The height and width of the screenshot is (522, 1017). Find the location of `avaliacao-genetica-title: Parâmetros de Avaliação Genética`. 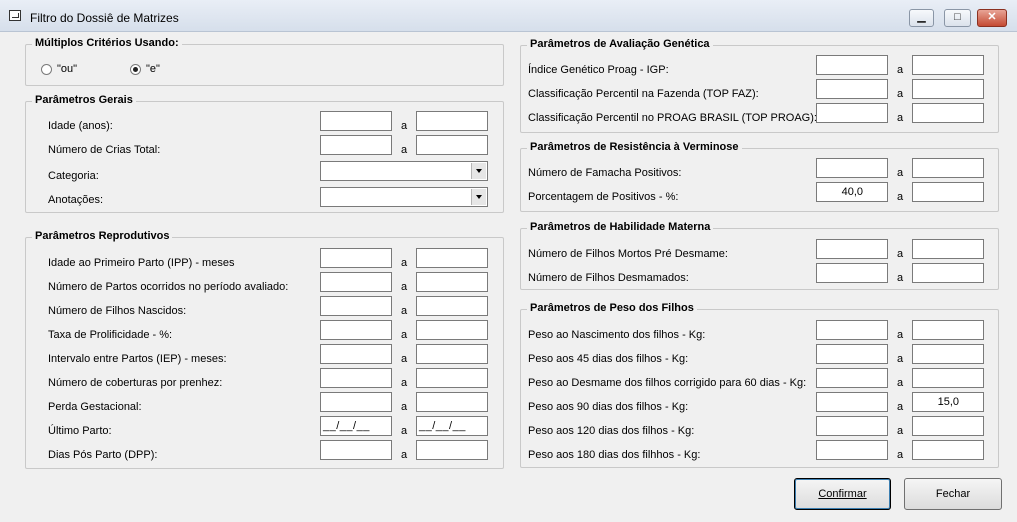

avaliacao-genetica-title: Parâmetros de Avaliação Genética is located at coordinates (620, 44).